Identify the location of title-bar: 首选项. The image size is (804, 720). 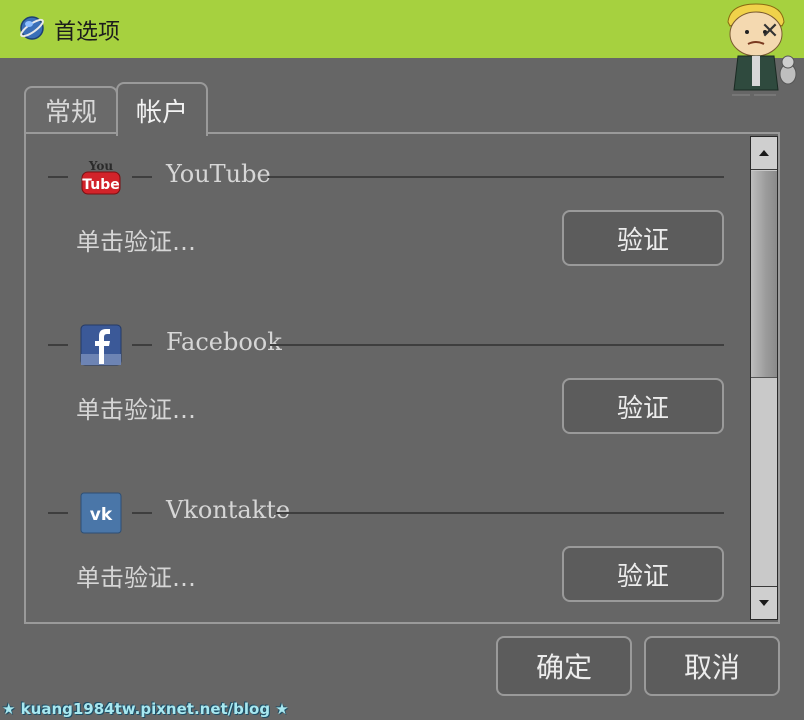
(402, 29).